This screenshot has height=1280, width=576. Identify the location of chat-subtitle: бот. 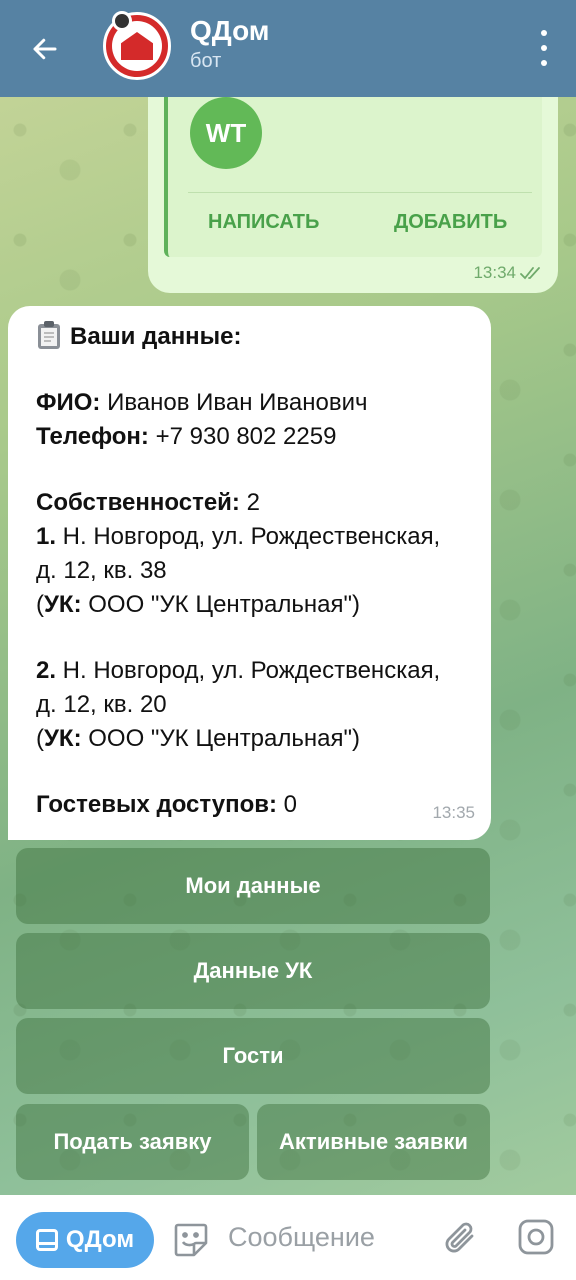
(206, 61).